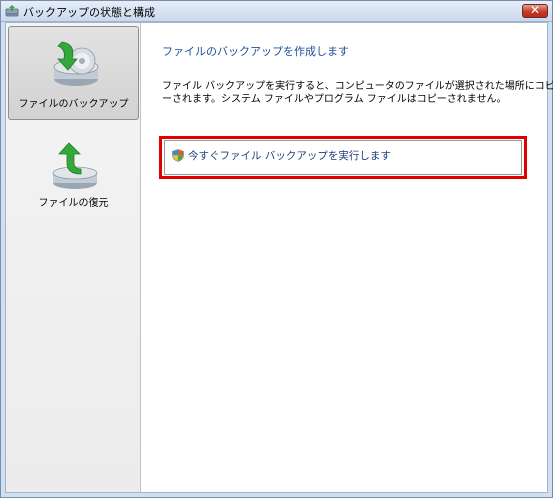 The image size is (553, 498). What do you see at coordinates (76, 63) in the screenshot?
I see `backup-disk-icon` at bounding box center [76, 63].